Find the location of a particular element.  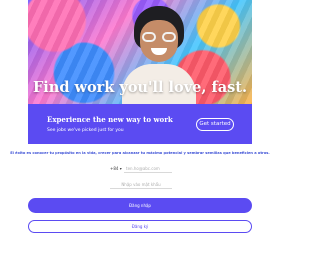

promo-subtitle: See jobs we've picked just for you is located at coordinates (85, 130).